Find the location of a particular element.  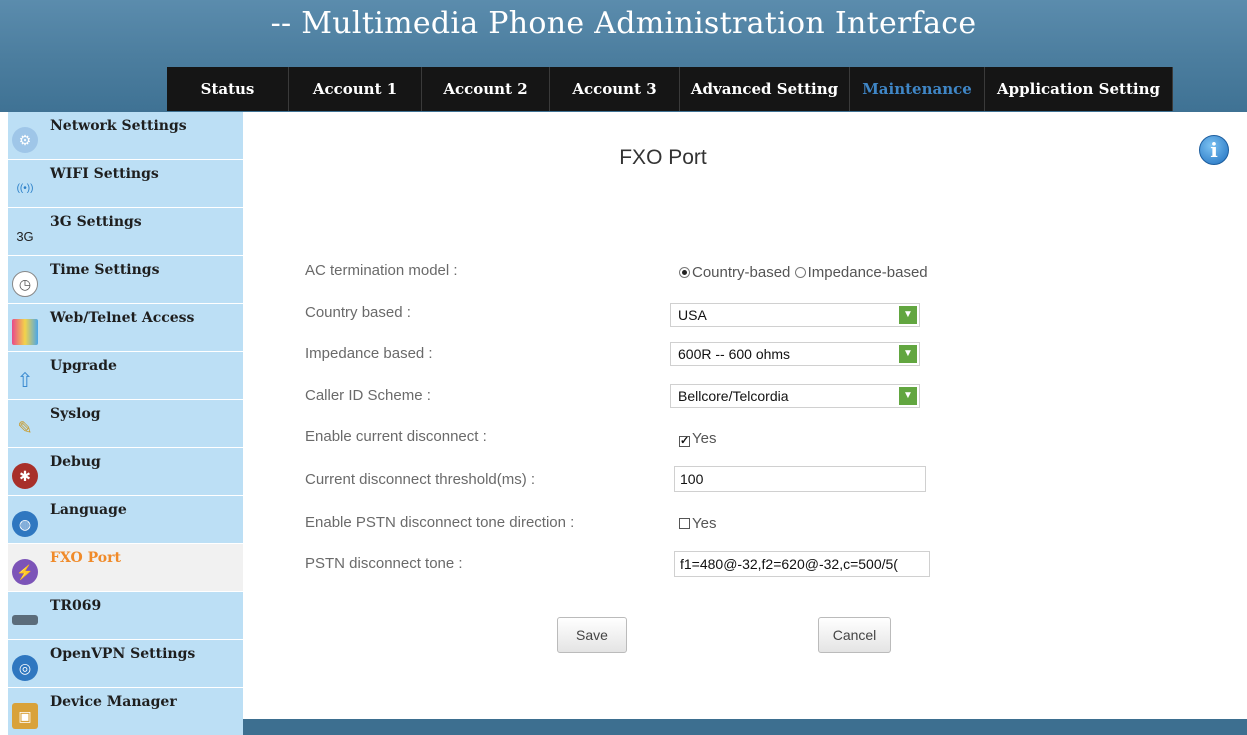

tab-advanced-setting: Advanced Setting is located at coordinates (765, 89).